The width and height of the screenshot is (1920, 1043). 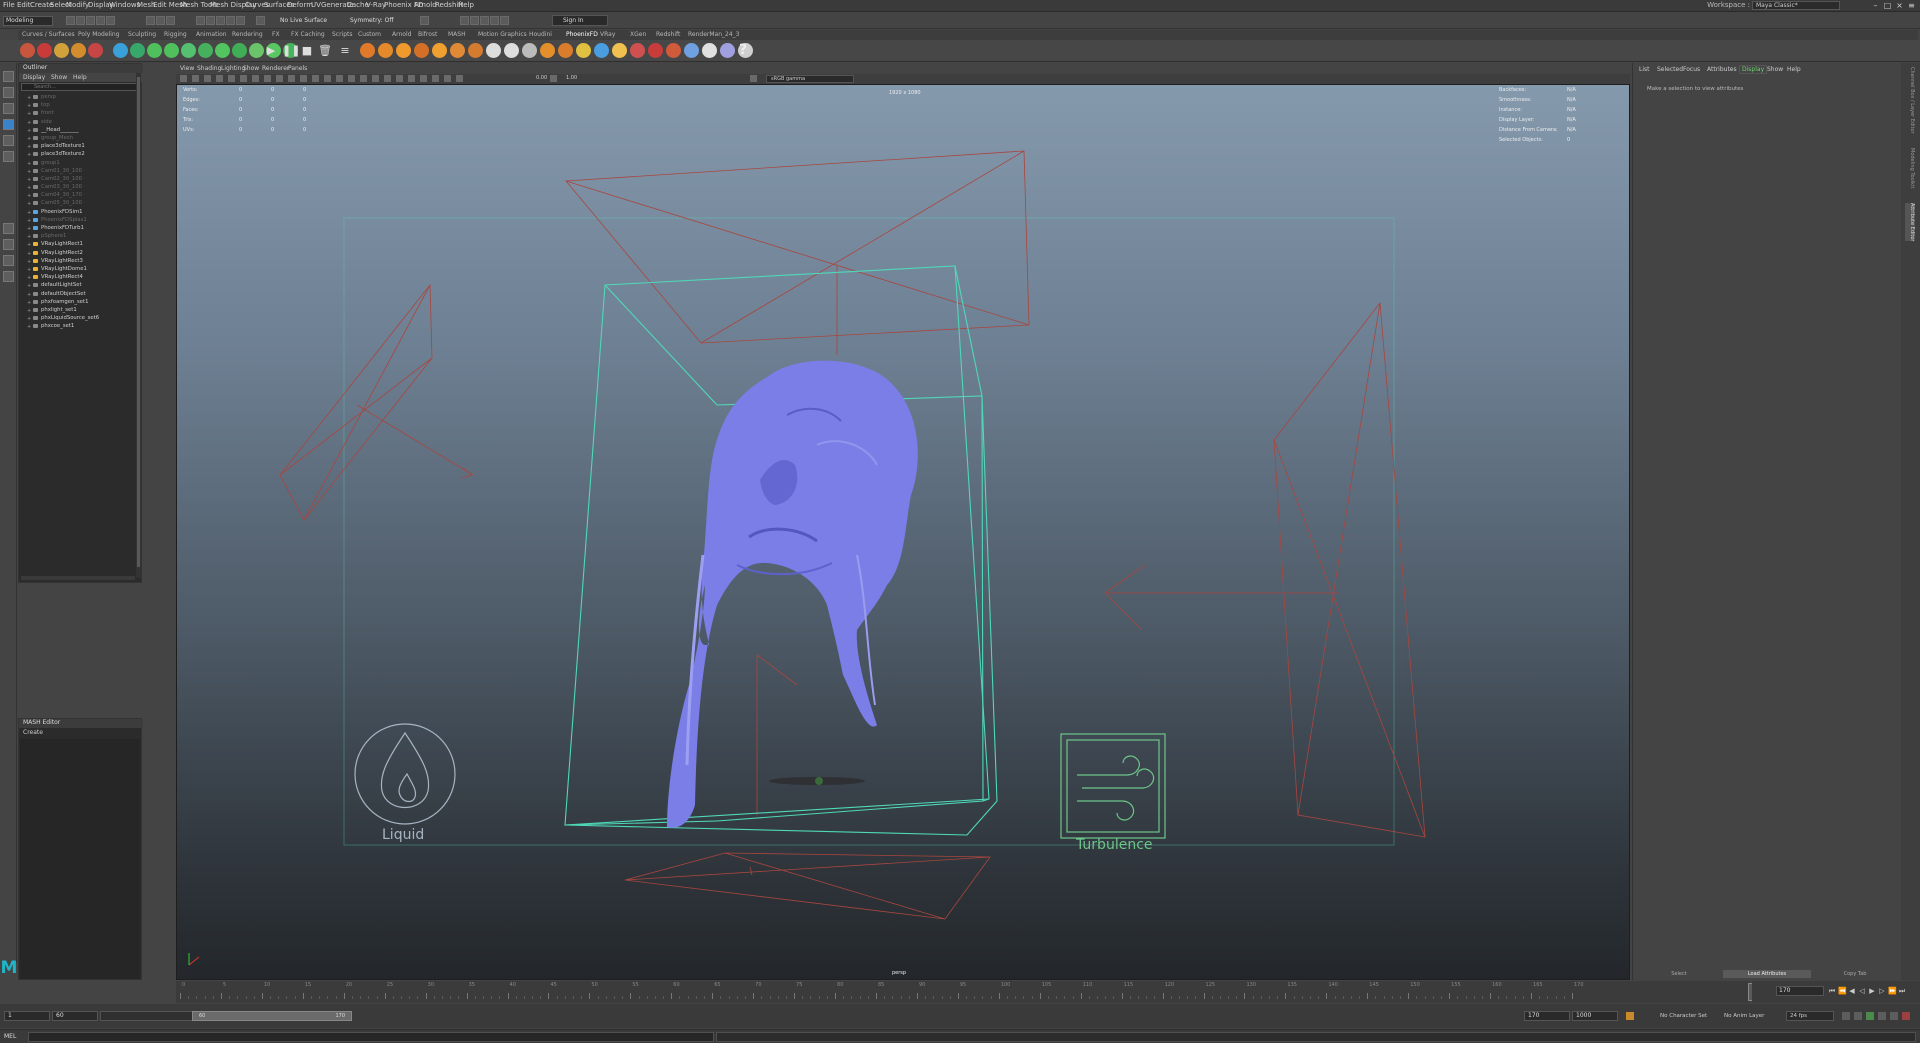 What do you see at coordinates (303, 78) in the screenshot?
I see `safe-title-icon` at bounding box center [303, 78].